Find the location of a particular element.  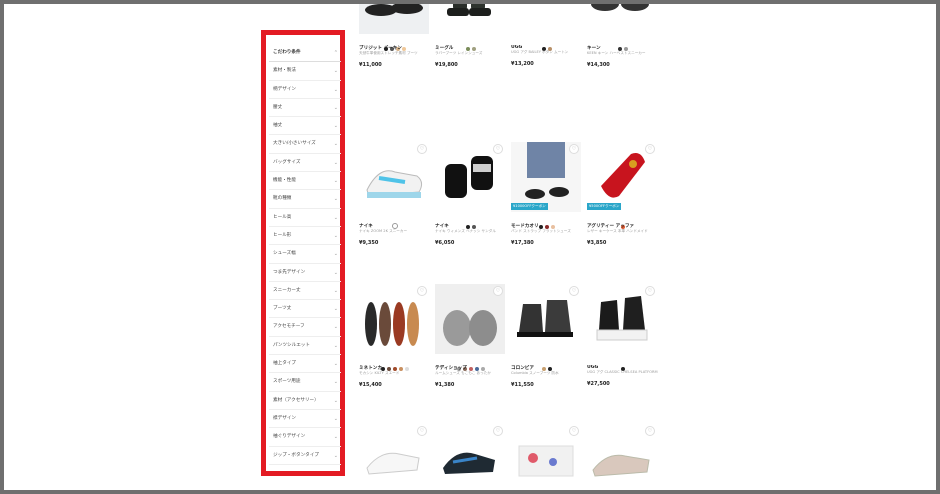

filter-item: ジップ・ボタンタイプ ⌄ is located at coordinates (305, 456).